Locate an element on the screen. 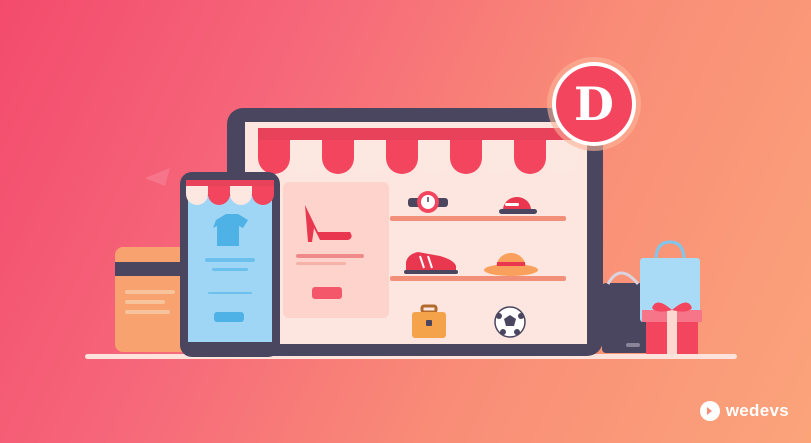 The height and width of the screenshot is (443, 811). shelf-bottom is located at coordinates (478, 278).